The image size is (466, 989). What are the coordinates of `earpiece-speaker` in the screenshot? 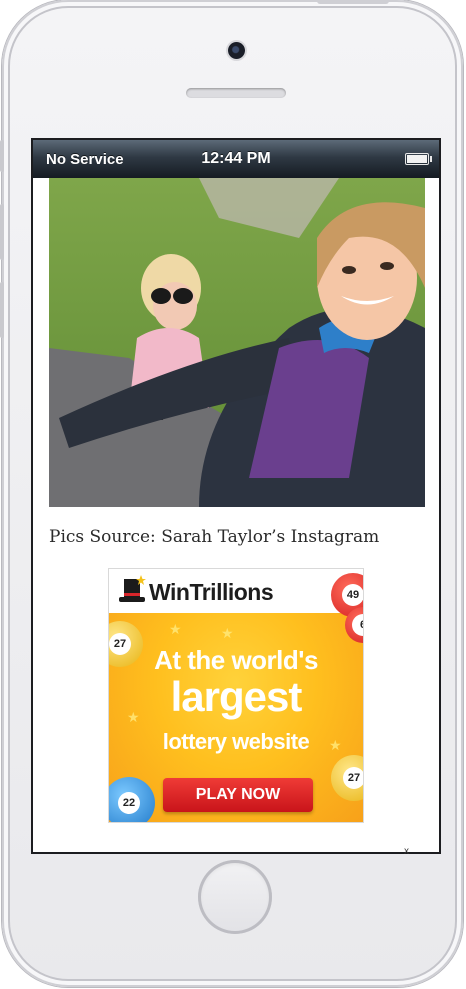 It's located at (236, 93).